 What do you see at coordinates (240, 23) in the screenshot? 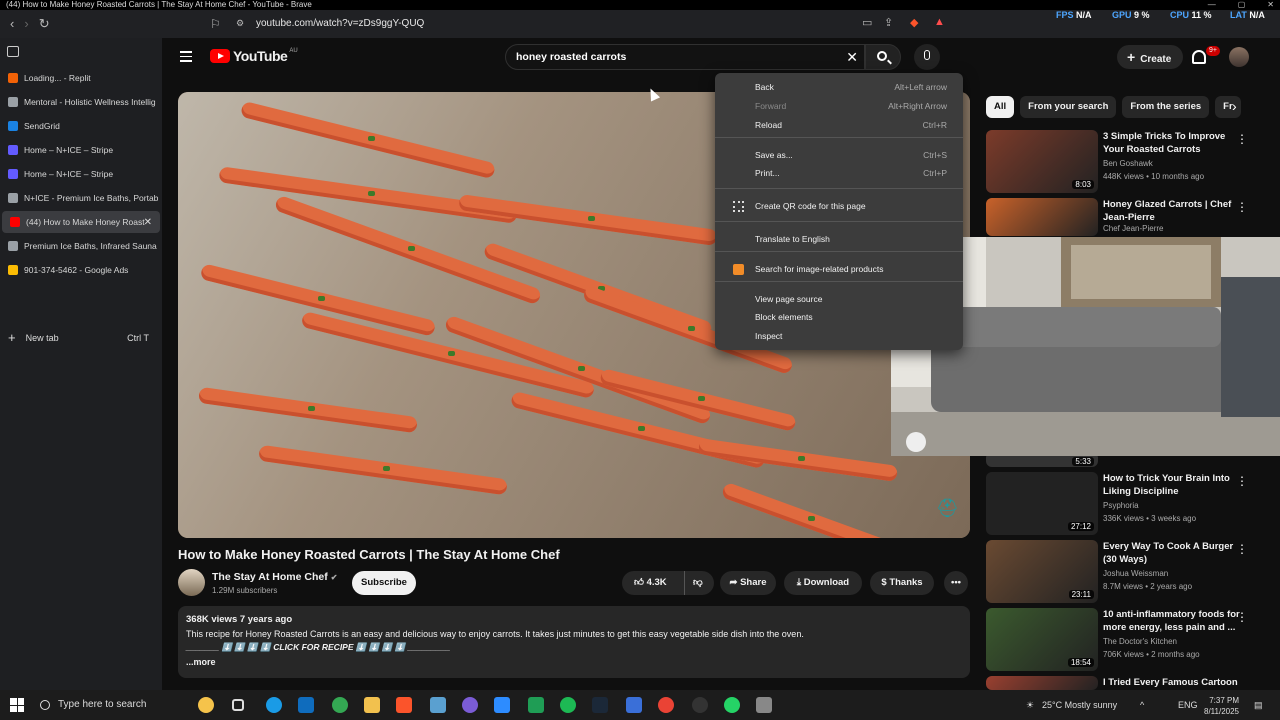
I see `site-info-icon: ⚙` at bounding box center [240, 23].